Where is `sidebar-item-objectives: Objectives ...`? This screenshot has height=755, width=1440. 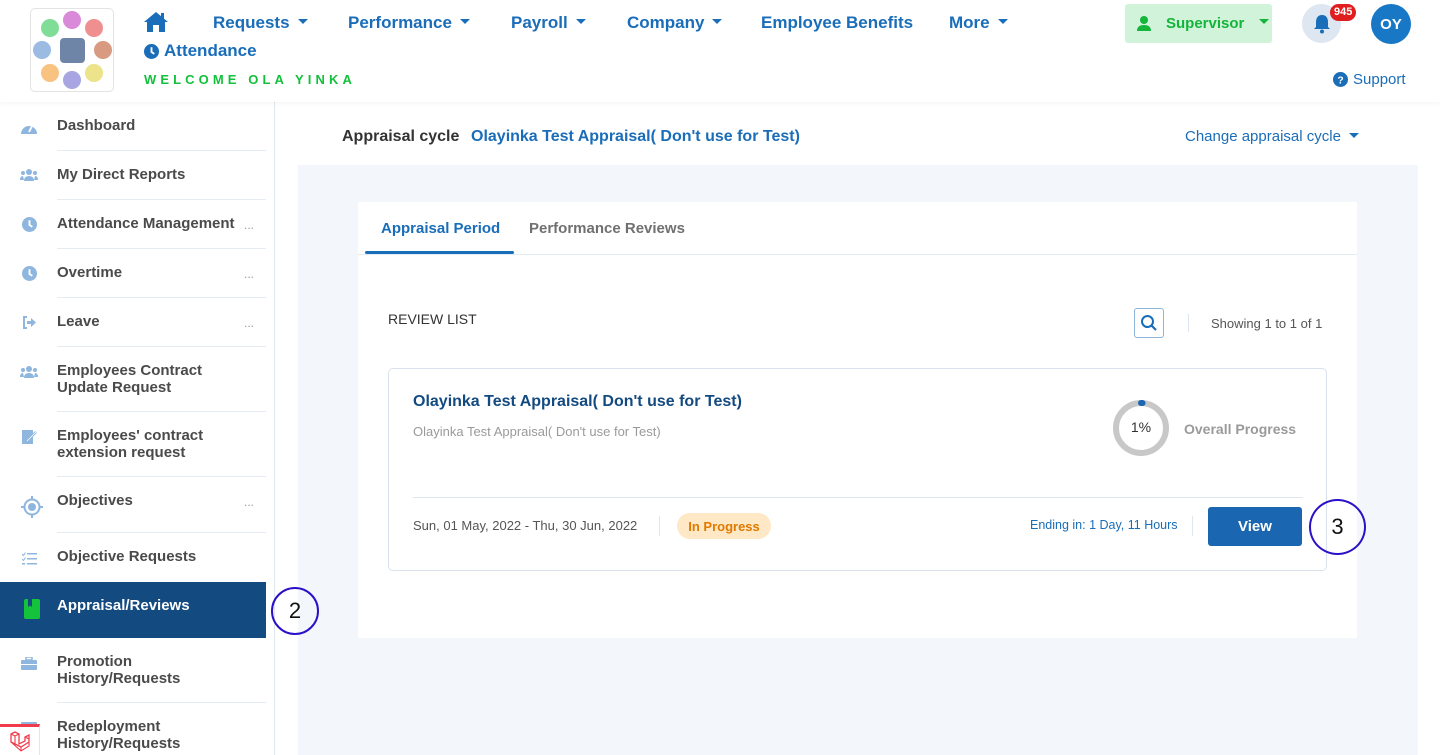
sidebar-item-objectives: Objectives ... is located at coordinates (133, 504).